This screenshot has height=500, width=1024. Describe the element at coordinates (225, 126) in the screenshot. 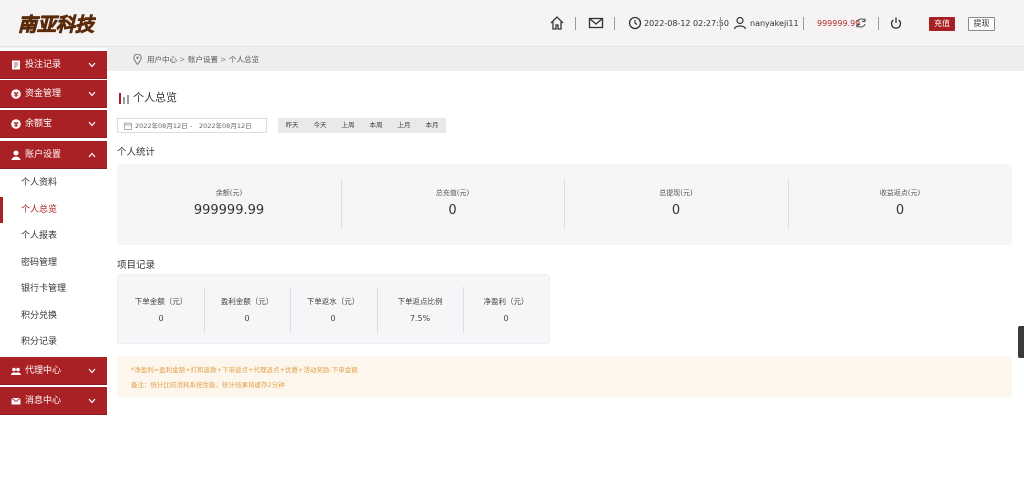

I see `end-date: 2022年08月12日` at that location.